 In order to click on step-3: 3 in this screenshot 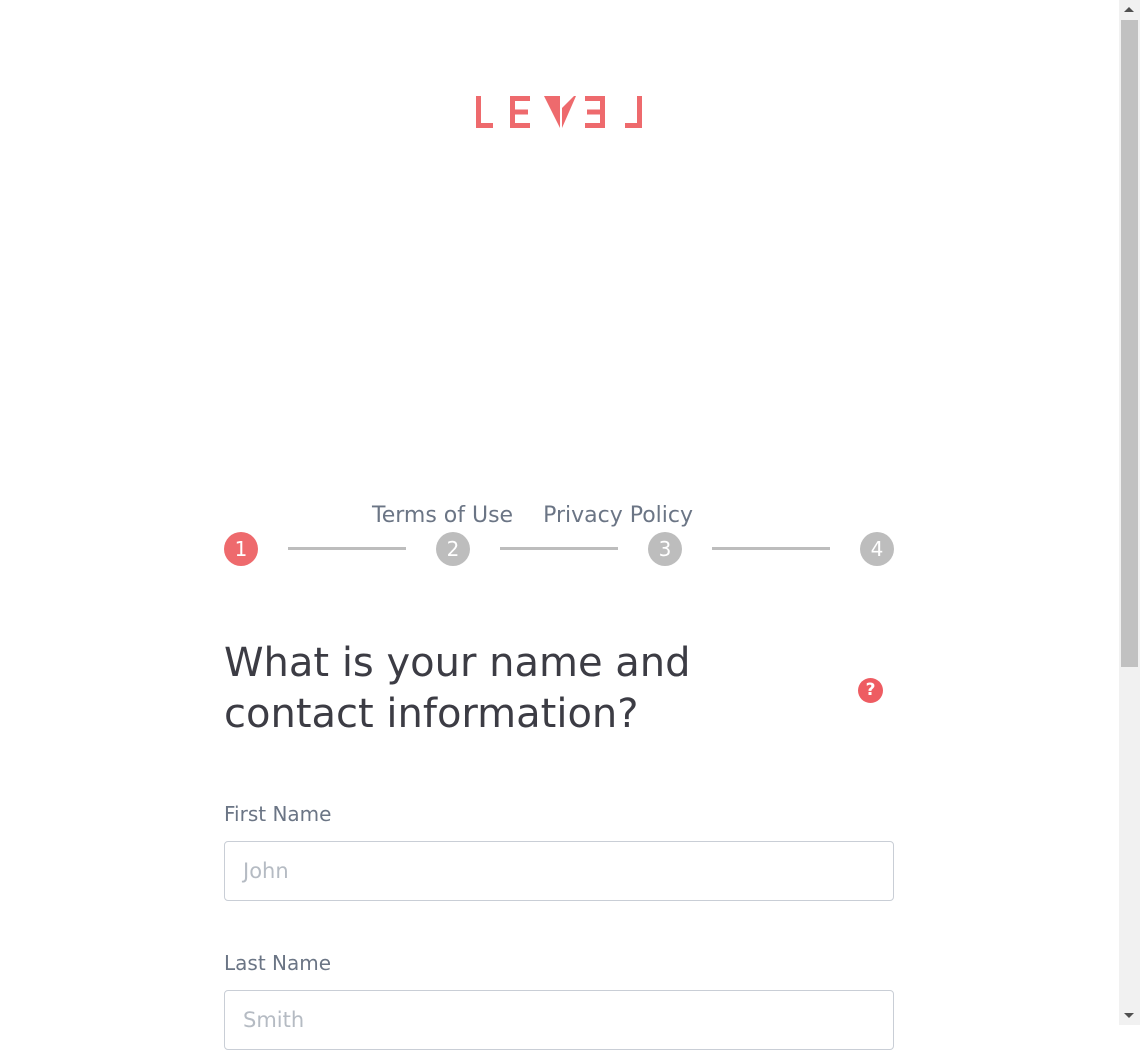, I will do `click(665, 549)`.